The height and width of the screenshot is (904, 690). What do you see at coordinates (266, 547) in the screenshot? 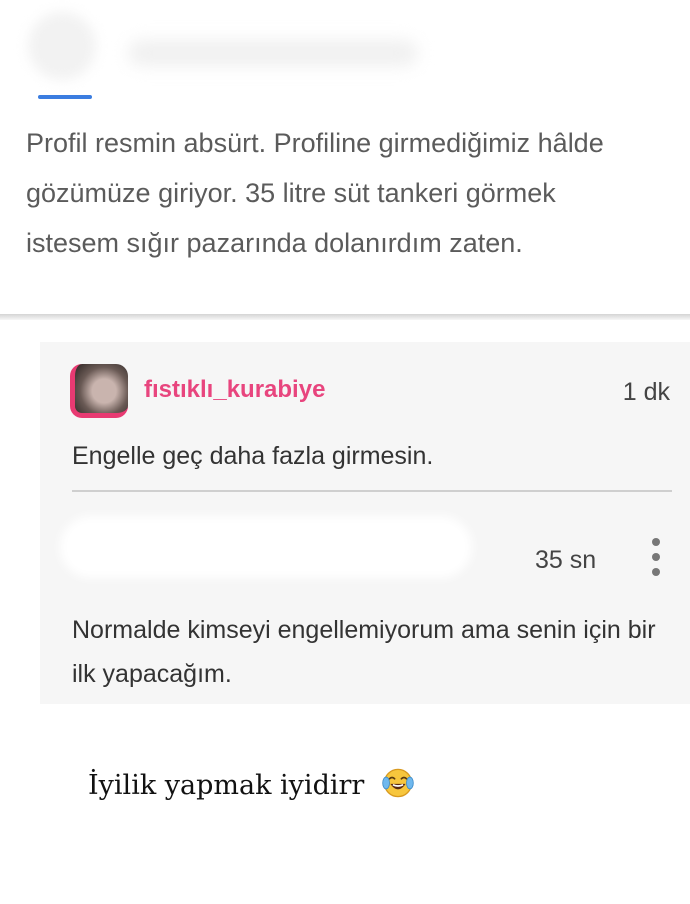
I see `blurred-reply-author` at bounding box center [266, 547].